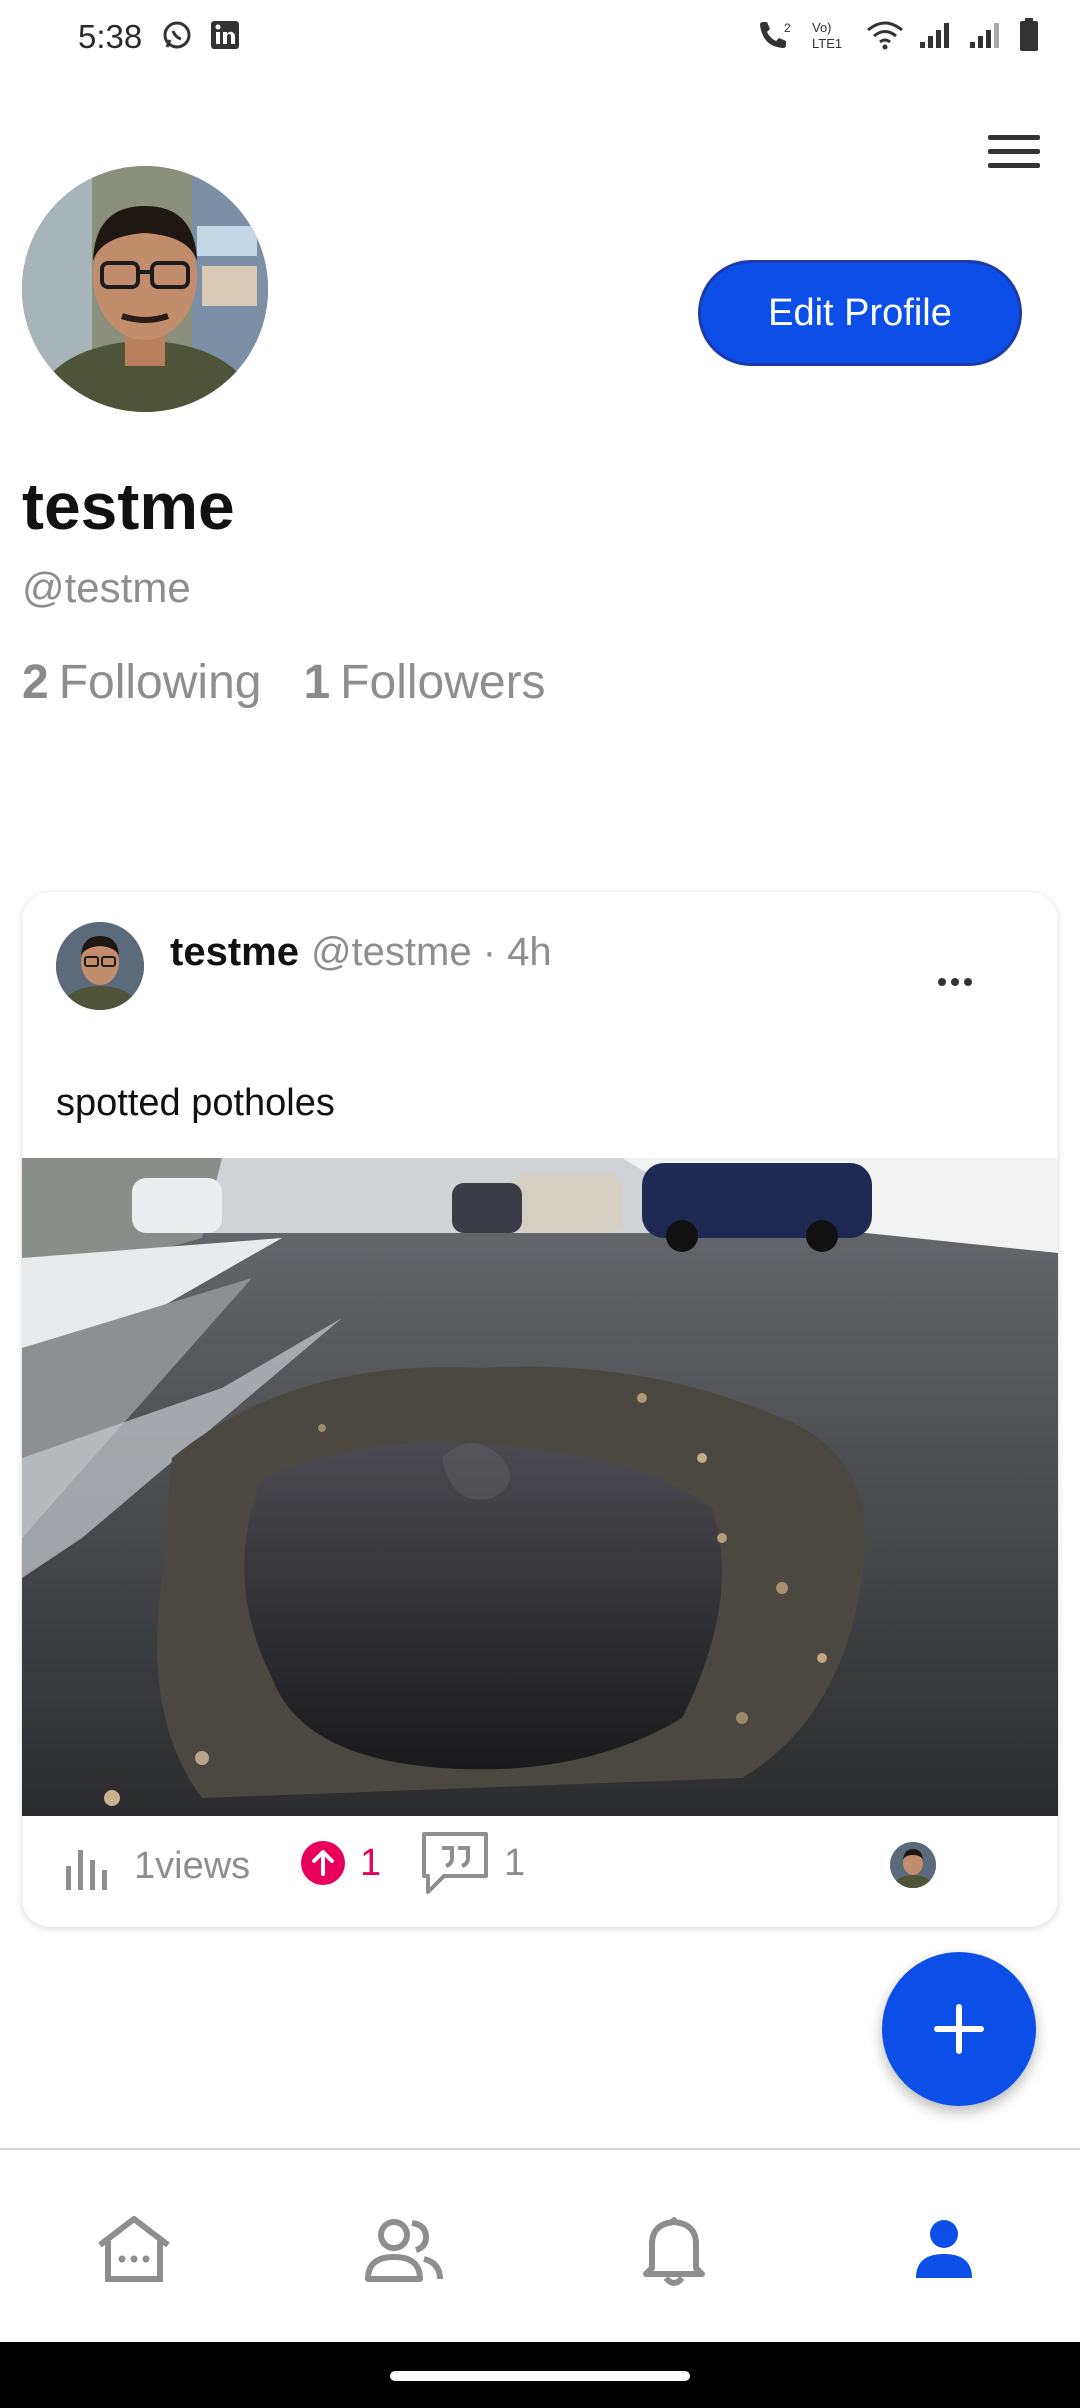 This screenshot has height=2408, width=1080. I want to click on nav-profile, so click(944, 2250).